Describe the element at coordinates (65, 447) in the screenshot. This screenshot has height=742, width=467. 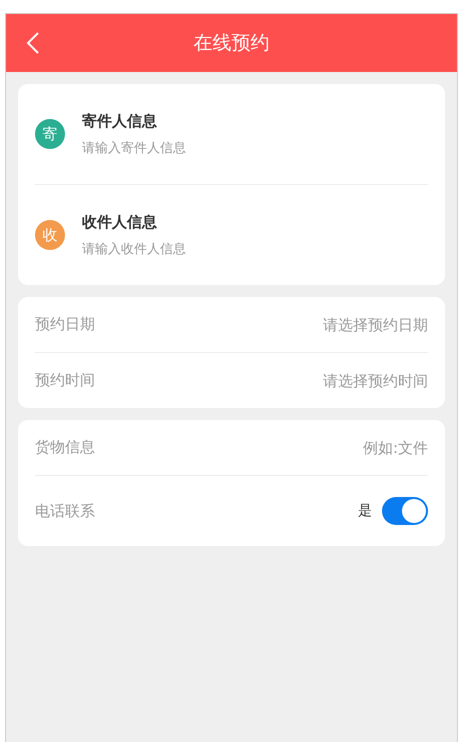
I see `field-label: 货物信息` at that location.